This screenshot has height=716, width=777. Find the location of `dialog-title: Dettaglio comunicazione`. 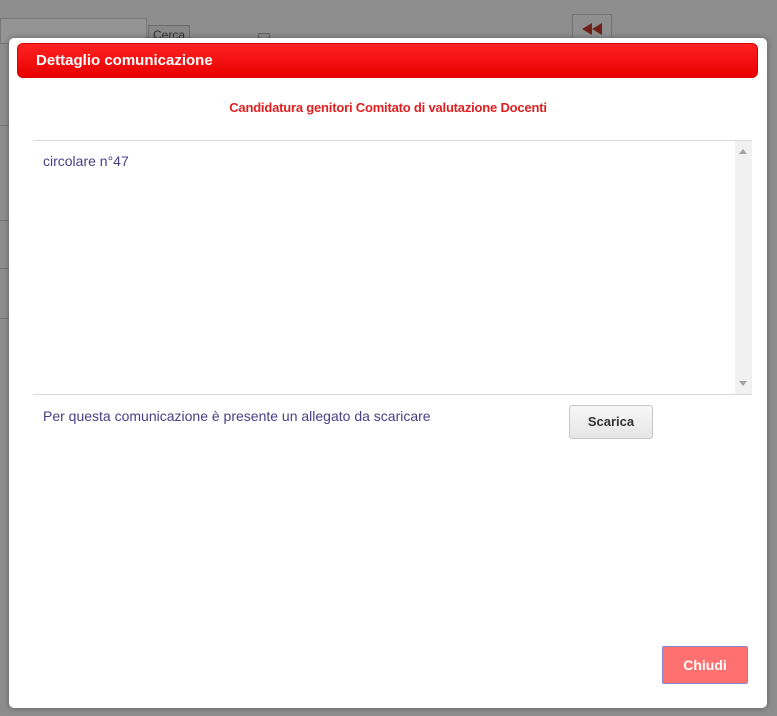

dialog-title: Dettaglio comunicazione is located at coordinates (124, 60).